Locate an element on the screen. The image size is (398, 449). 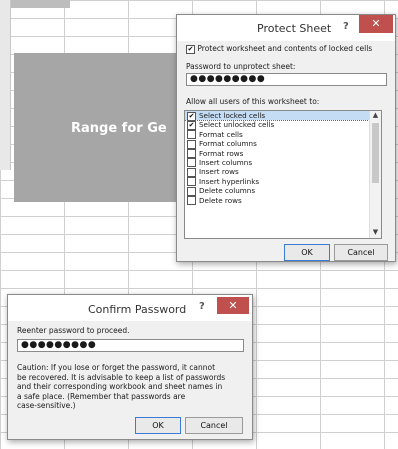
permission-label: Delete columns is located at coordinates (227, 191).